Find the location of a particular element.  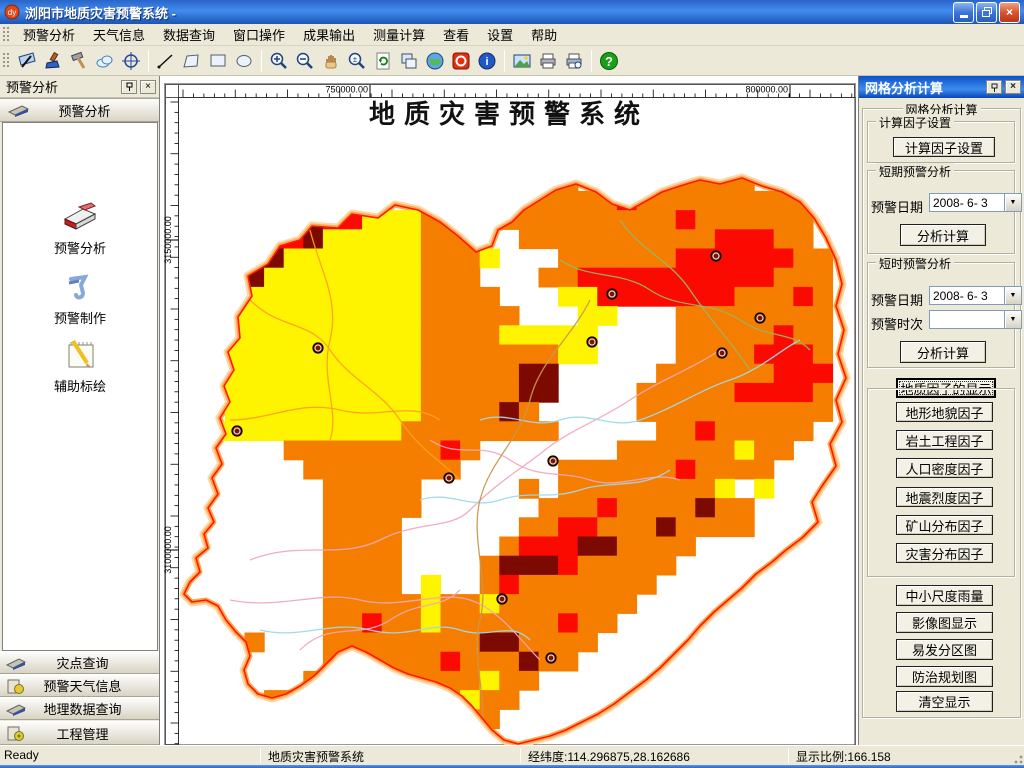

stop-icon is located at coordinates (461, 61).